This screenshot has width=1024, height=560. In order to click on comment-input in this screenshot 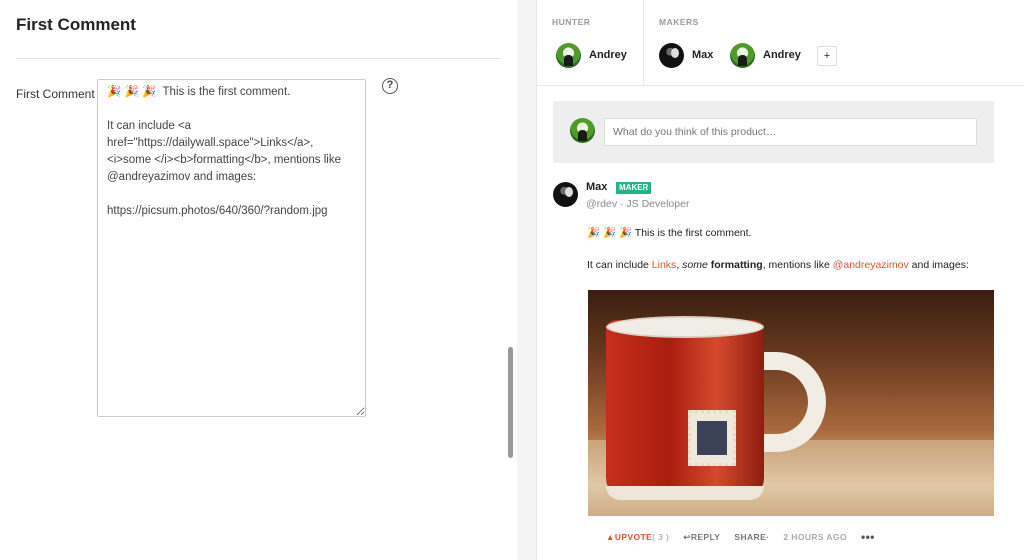, I will do `click(790, 132)`.